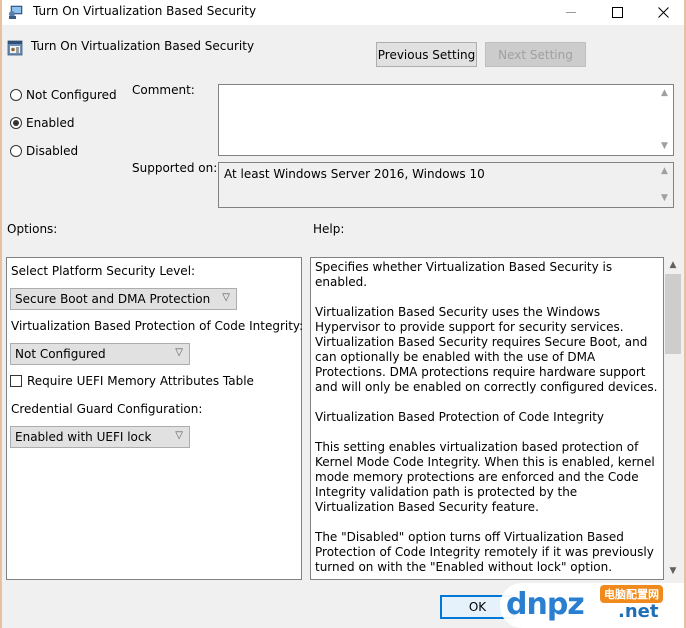  Describe the element at coordinates (1, 314) in the screenshot. I see `window-frame-left` at that location.